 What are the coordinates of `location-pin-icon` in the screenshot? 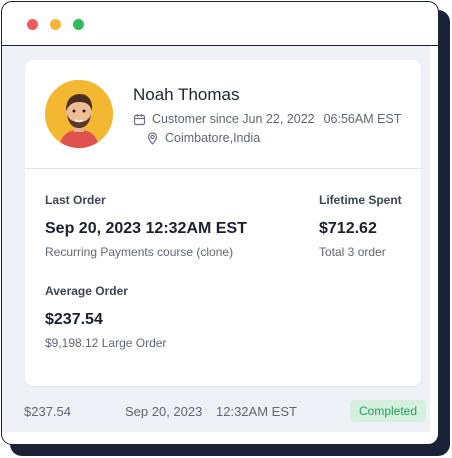 It's located at (152, 138).